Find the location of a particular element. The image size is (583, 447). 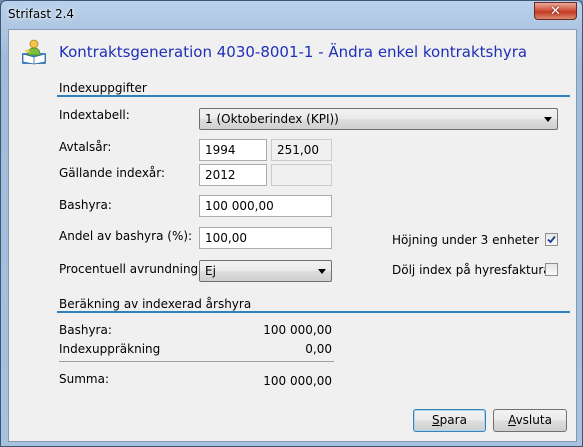

andel-input: 100,00 is located at coordinates (265, 238).